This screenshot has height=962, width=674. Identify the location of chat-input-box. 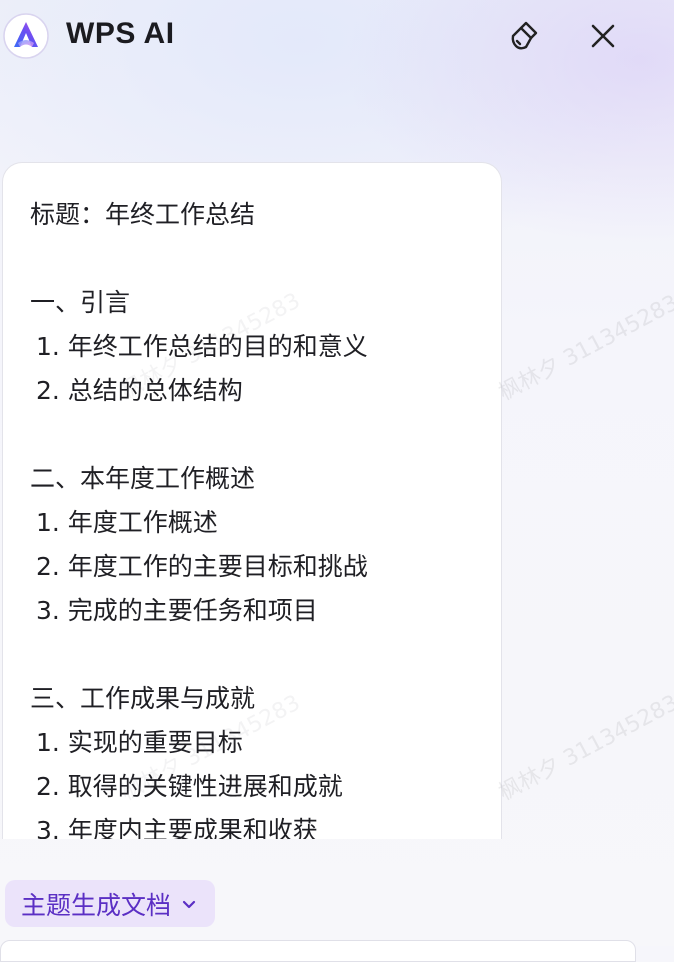
(318, 951).